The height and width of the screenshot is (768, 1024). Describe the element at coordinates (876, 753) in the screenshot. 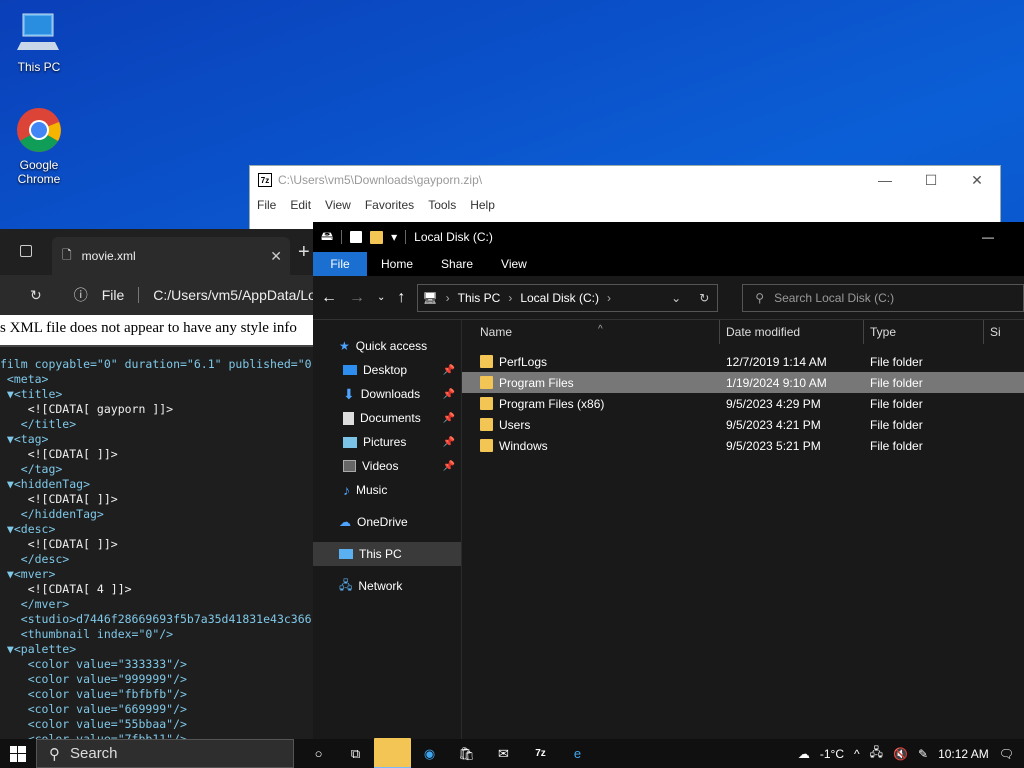

I see `network-icon: 🖧` at that location.